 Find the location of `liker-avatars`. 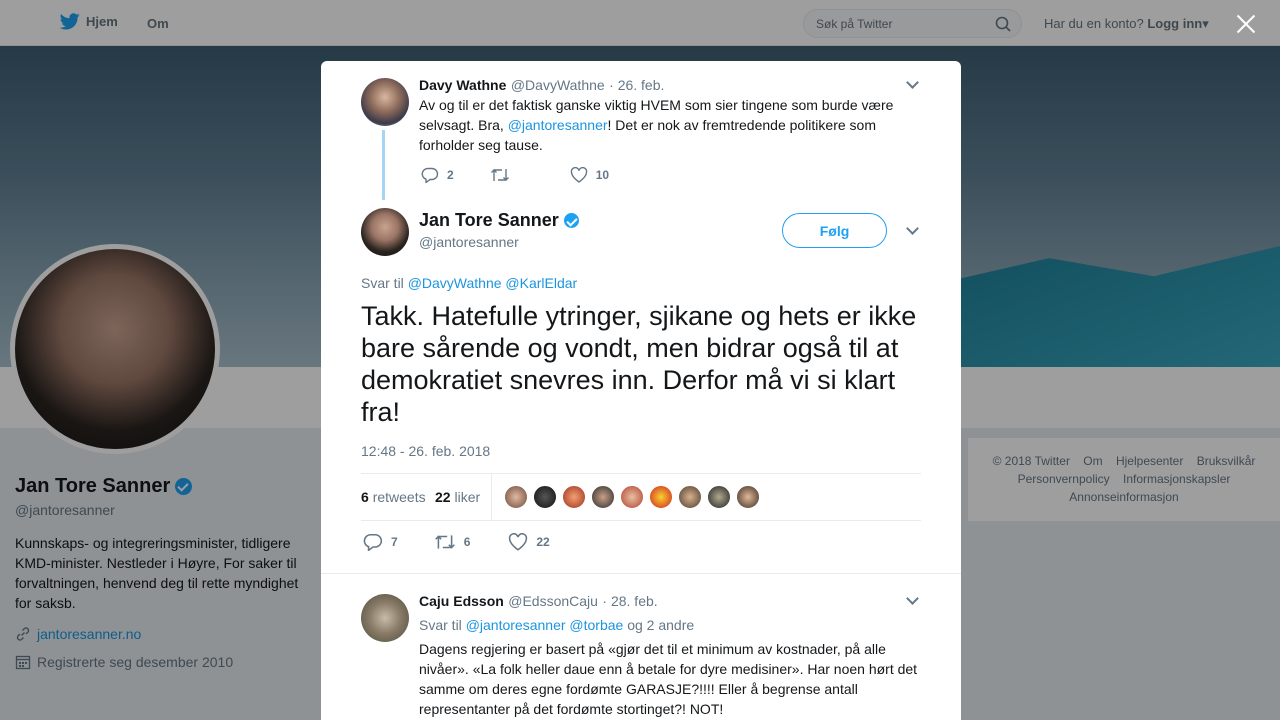

liker-avatars is located at coordinates (632, 497).